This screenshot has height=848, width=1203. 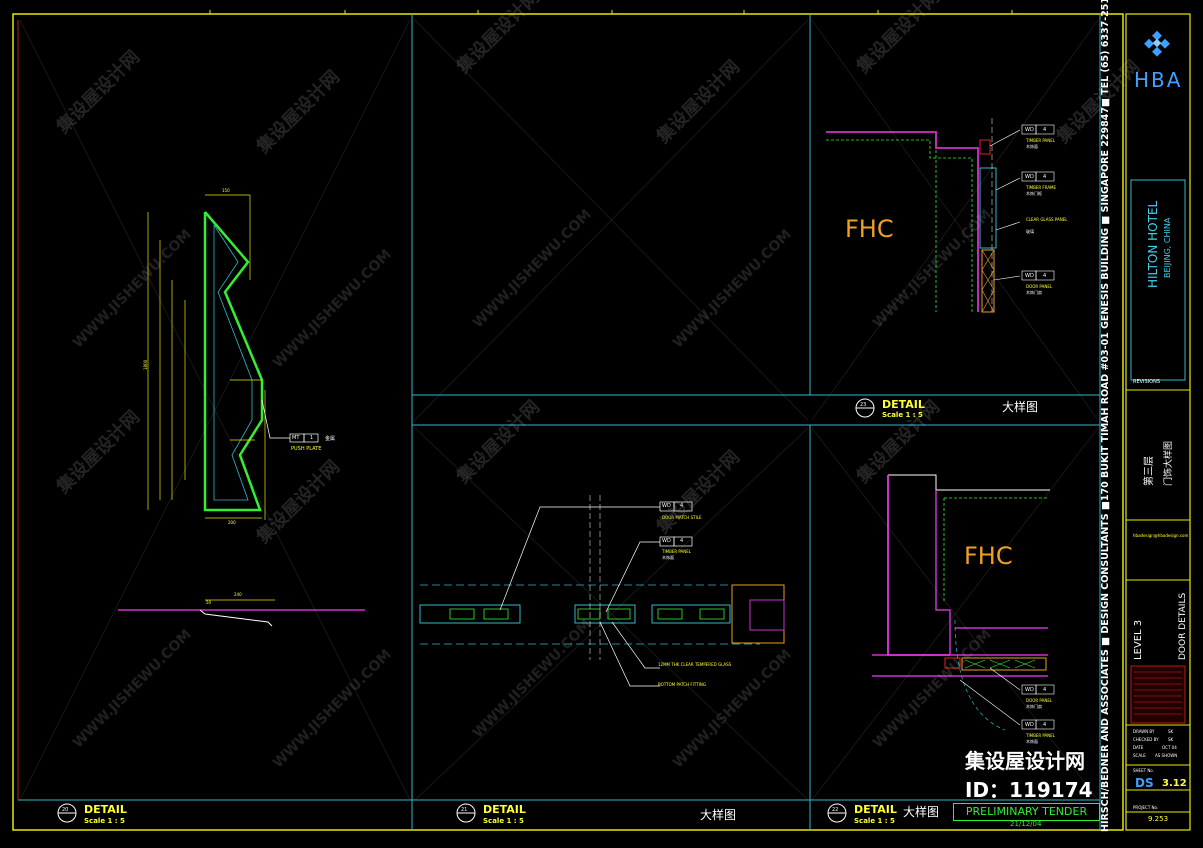 I want to click on sheet-label: SHEET No., so click(x=1143, y=770).